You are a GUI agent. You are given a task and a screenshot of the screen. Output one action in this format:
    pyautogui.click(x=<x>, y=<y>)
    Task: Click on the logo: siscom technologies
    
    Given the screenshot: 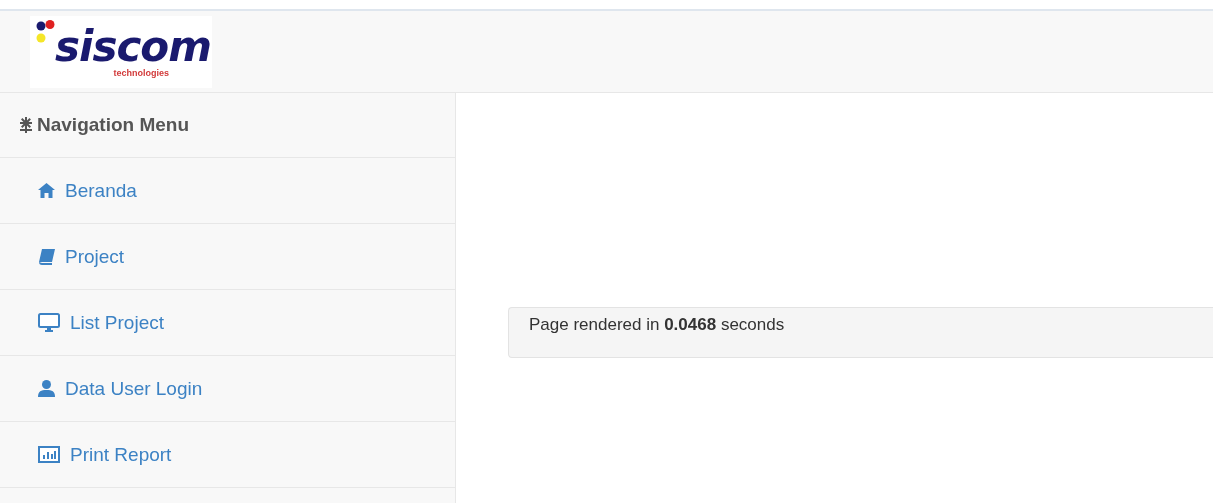 What is the action you would take?
    pyautogui.click(x=121, y=51)
    